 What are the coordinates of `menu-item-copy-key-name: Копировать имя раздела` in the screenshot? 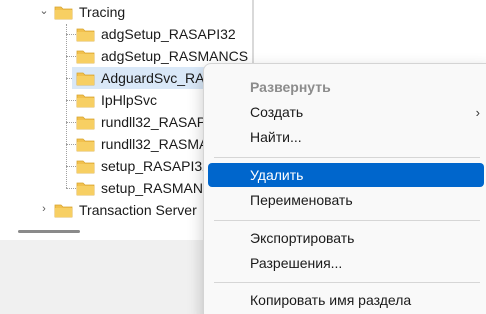 It's located at (346, 300).